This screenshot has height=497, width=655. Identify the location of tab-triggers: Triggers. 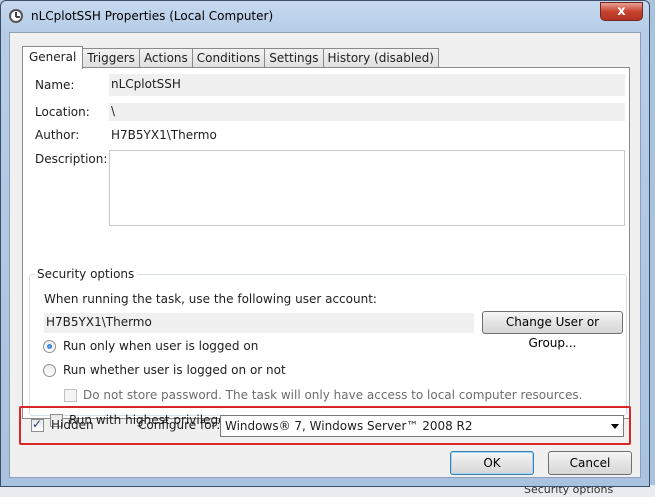
(111, 58).